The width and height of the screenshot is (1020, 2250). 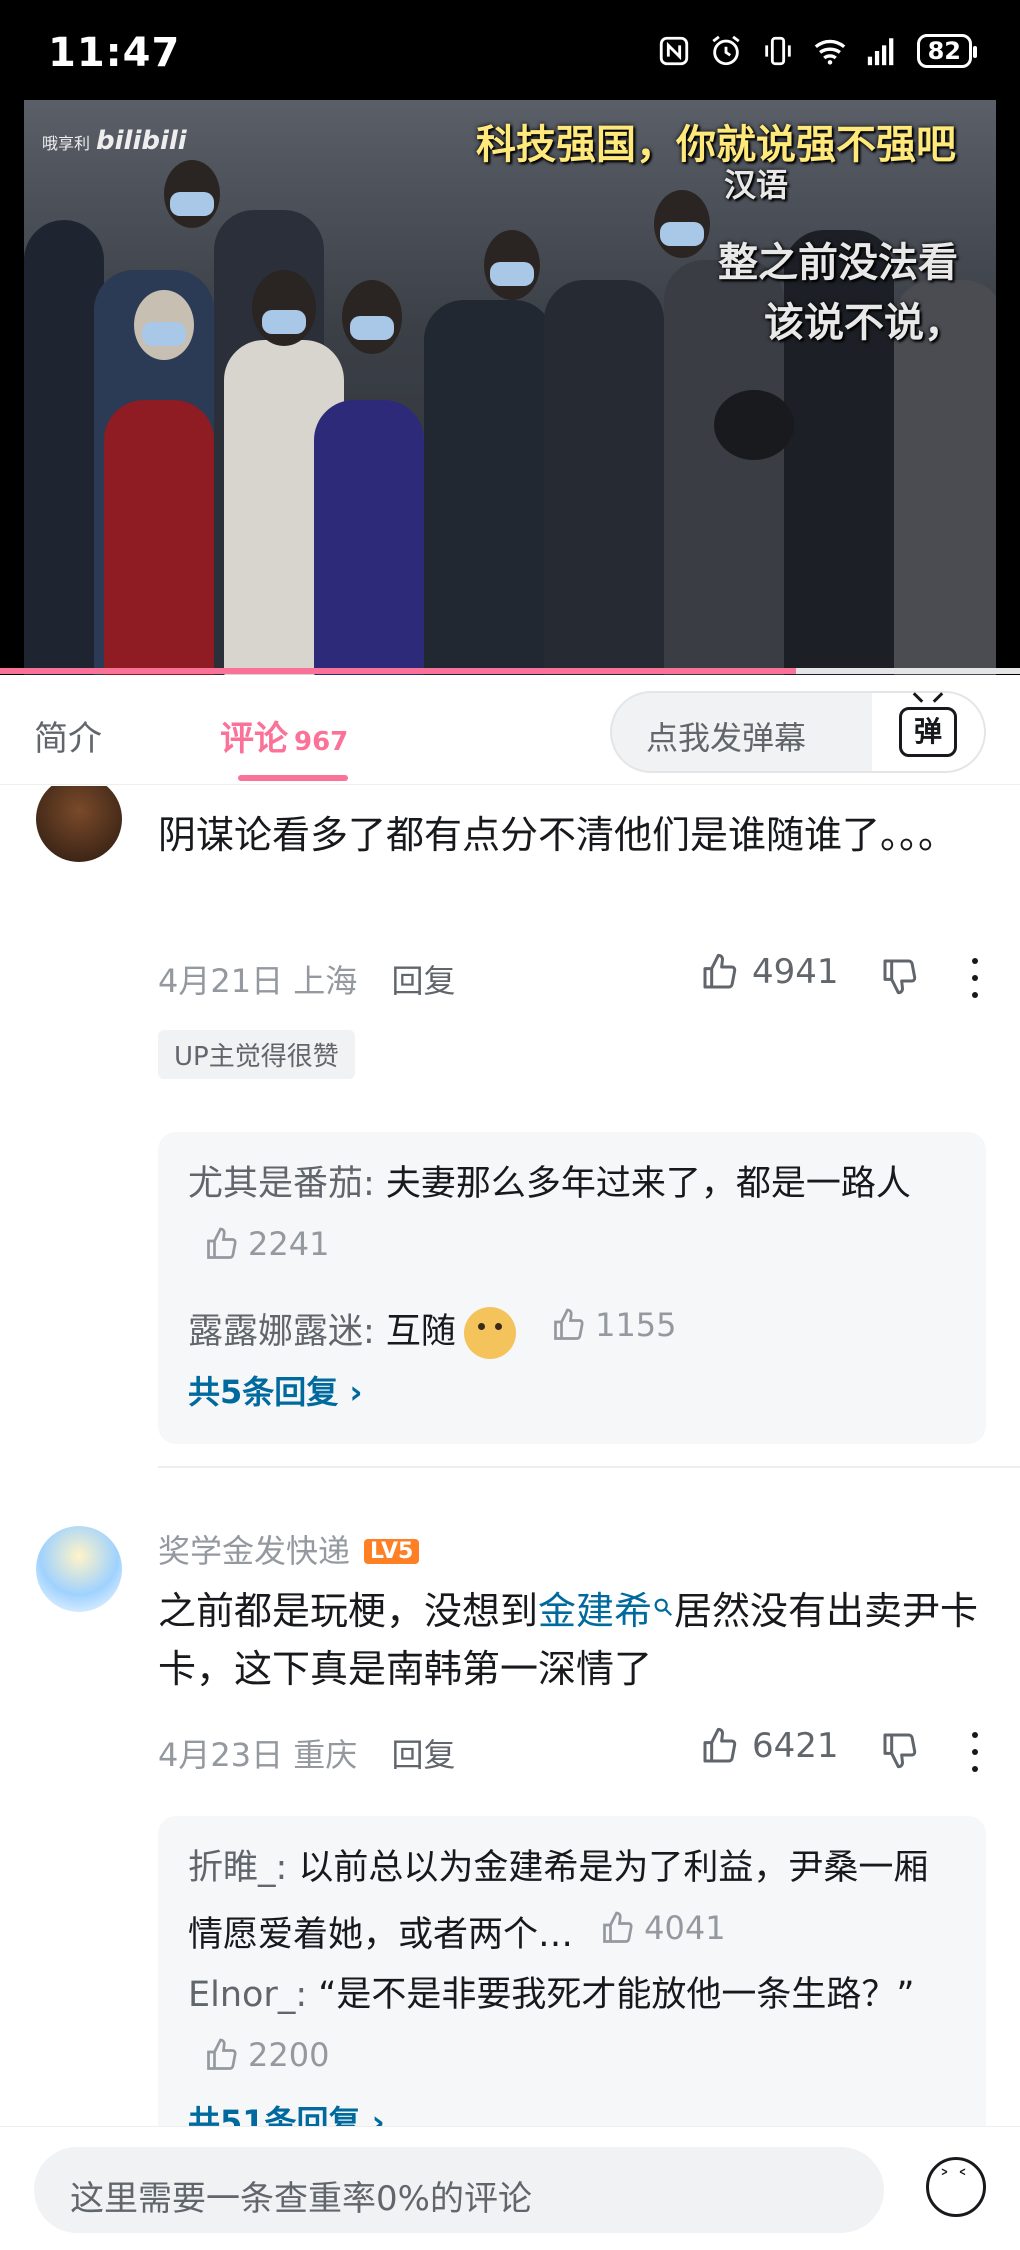 I want to click on reply-like: 4041, so click(x=663, y=1928).